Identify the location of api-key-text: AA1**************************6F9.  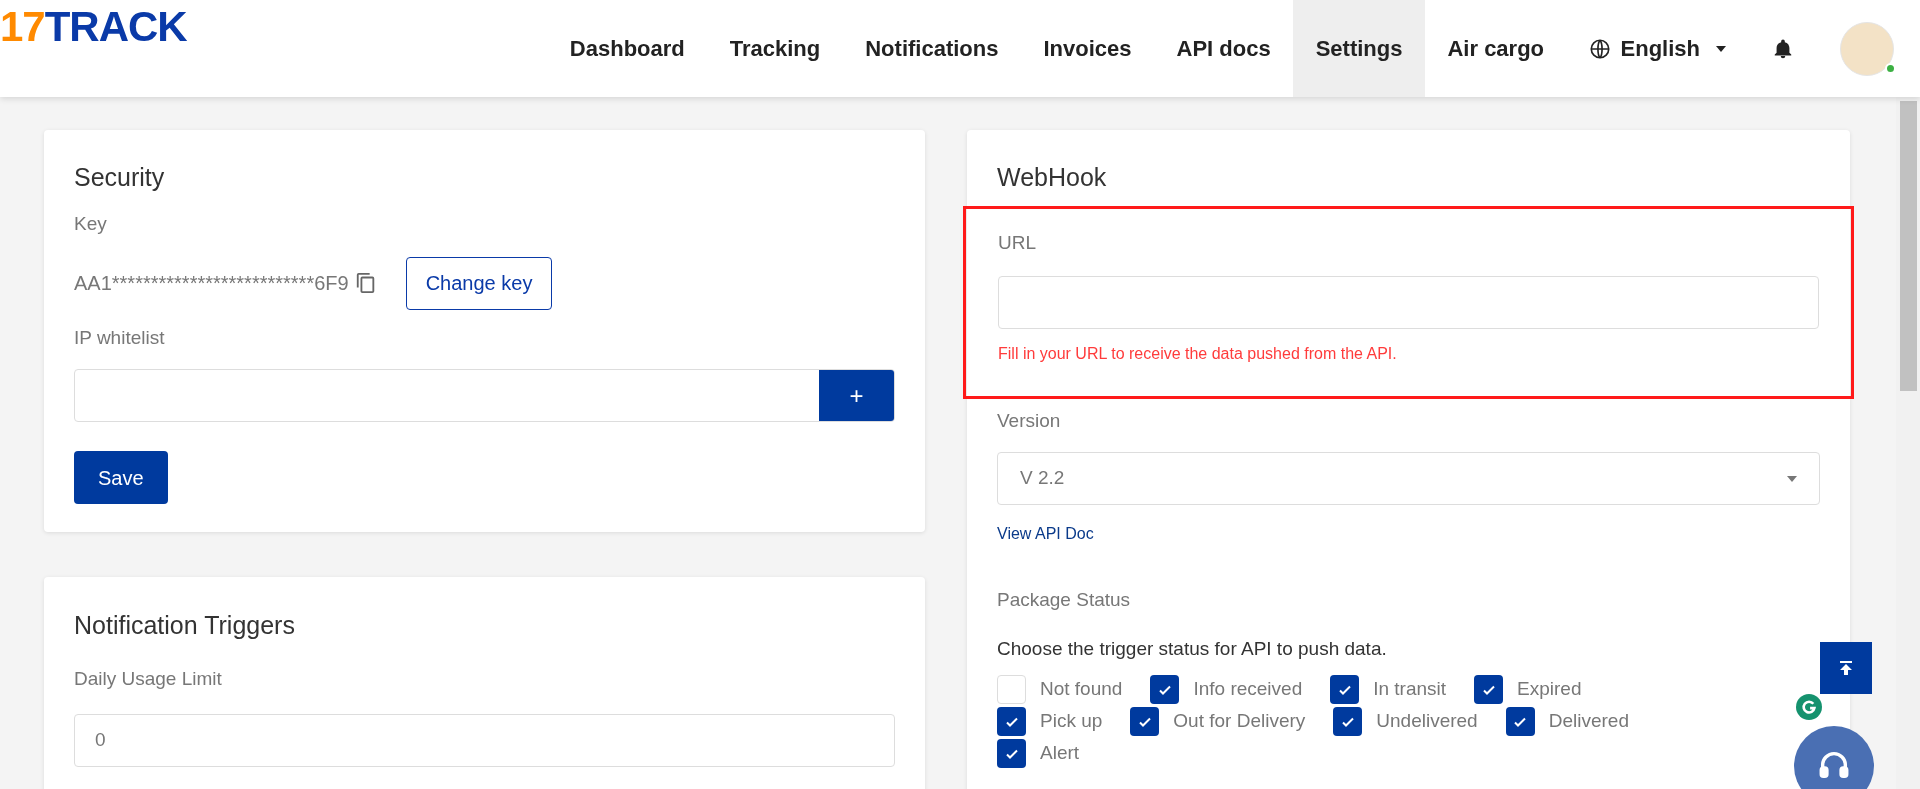
(211, 283).